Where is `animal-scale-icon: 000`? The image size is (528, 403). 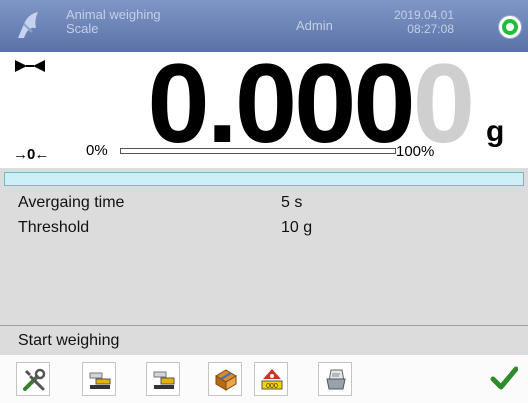 animal-scale-icon: 000 is located at coordinates (272, 379).